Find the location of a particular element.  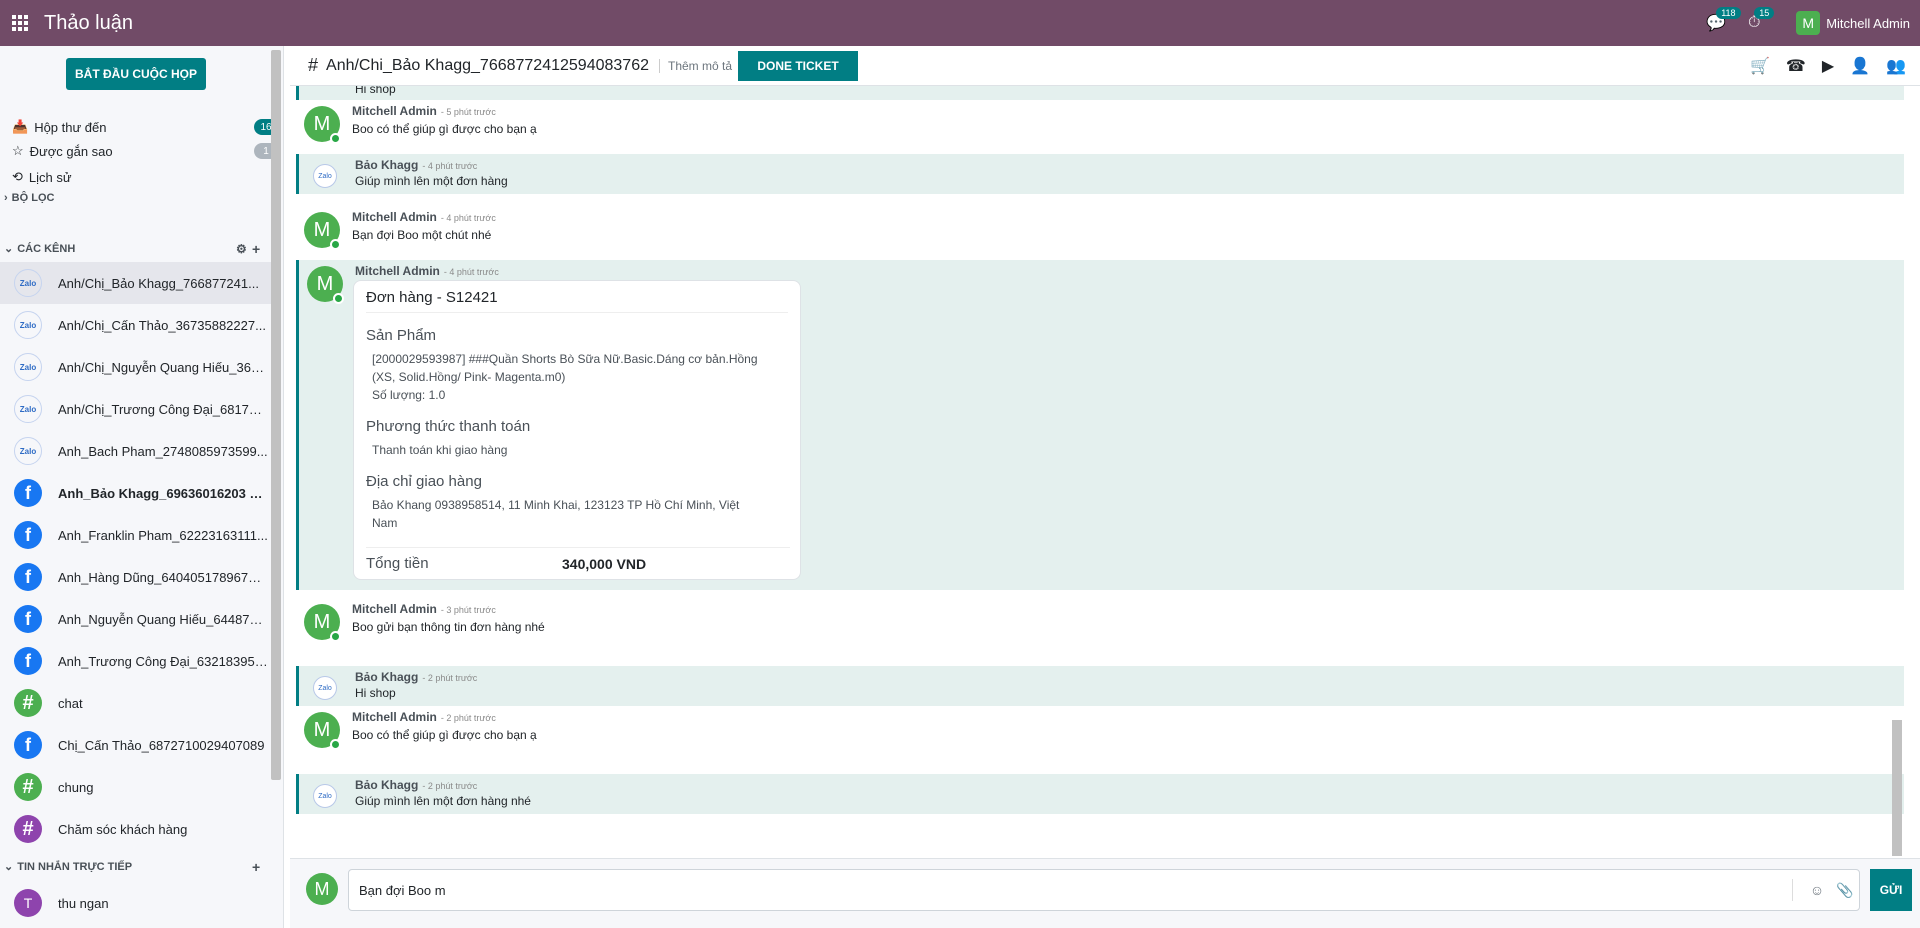

add-chat-icon: + is located at coordinates (256, 867).